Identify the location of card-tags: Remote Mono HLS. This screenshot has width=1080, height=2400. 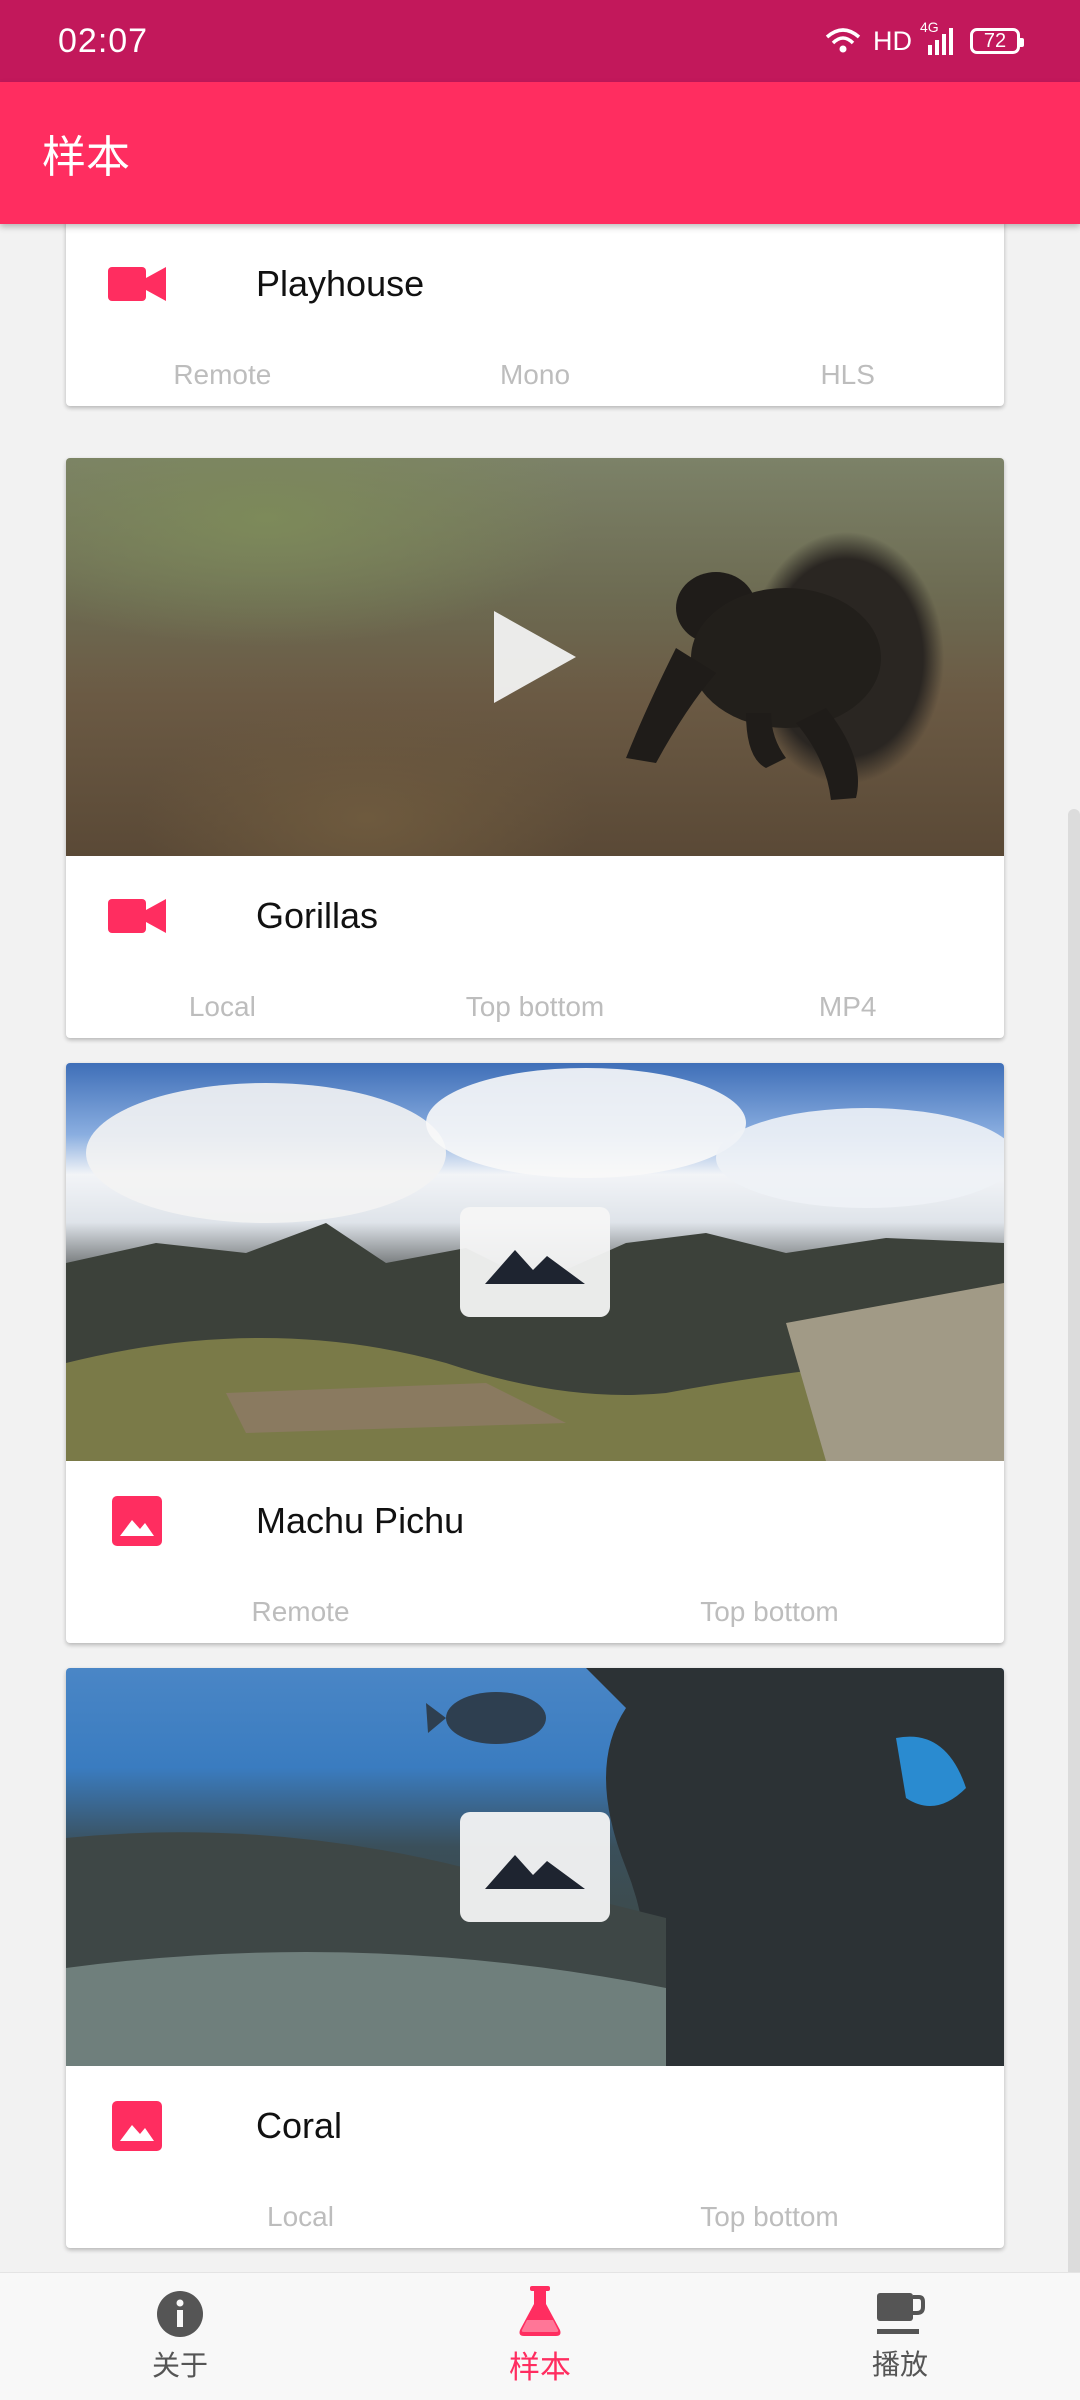
(535, 375).